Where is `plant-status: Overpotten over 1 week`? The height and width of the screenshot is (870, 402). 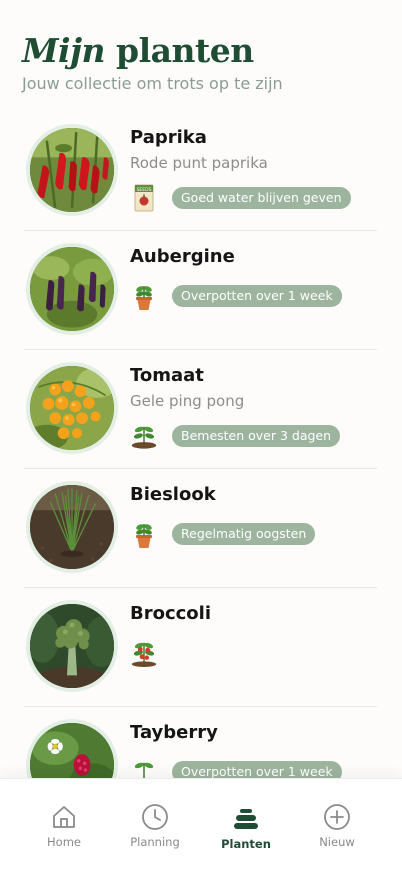
plant-status: Overpotten over 1 week is located at coordinates (236, 296).